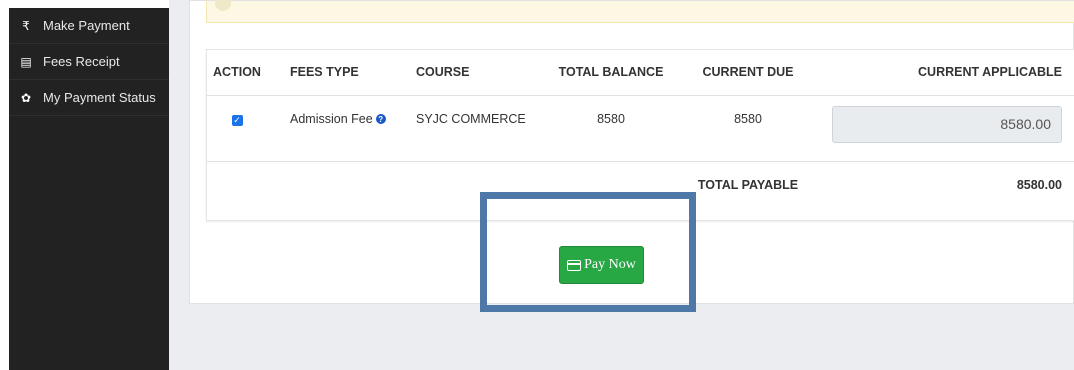 Image resolution: width=1074 pixels, height=370 pixels. What do you see at coordinates (466, 128) in the screenshot?
I see `course-cell: SYJC COMMERCE` at bounding box center [466, 128].